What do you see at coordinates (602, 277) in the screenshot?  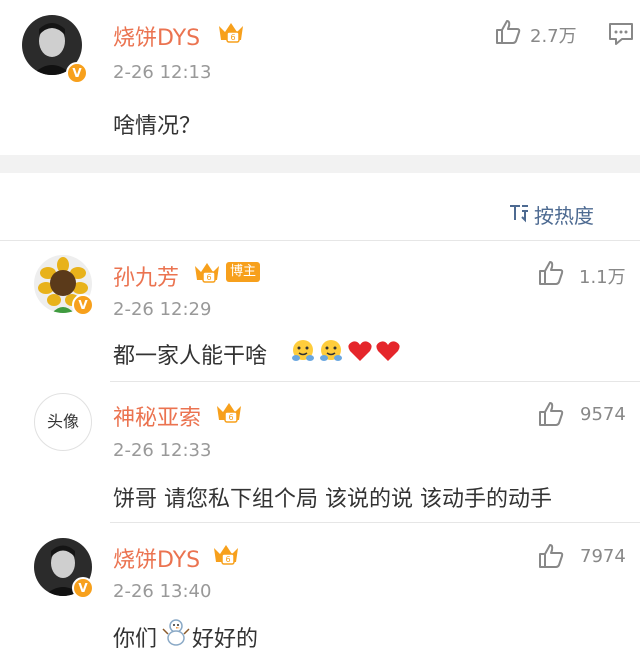 I see `comment-likes: 1.1万` at bounding box center [602, 277].